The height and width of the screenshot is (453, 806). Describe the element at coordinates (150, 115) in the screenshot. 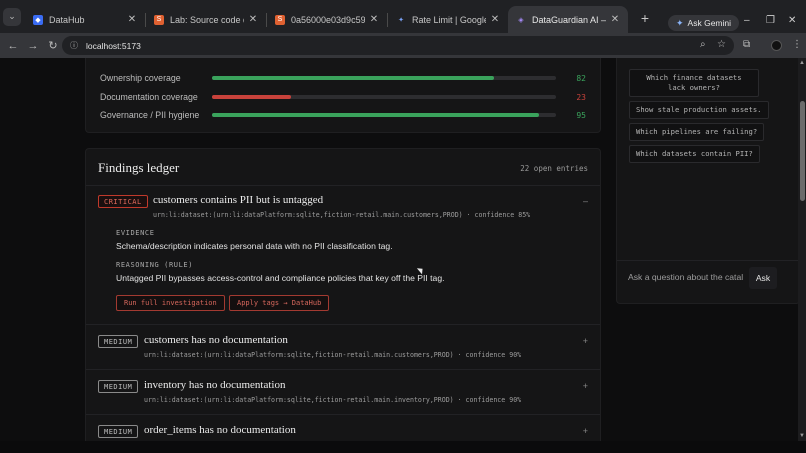

I see `coverage-label: Governance / PII hygiene` at that location.